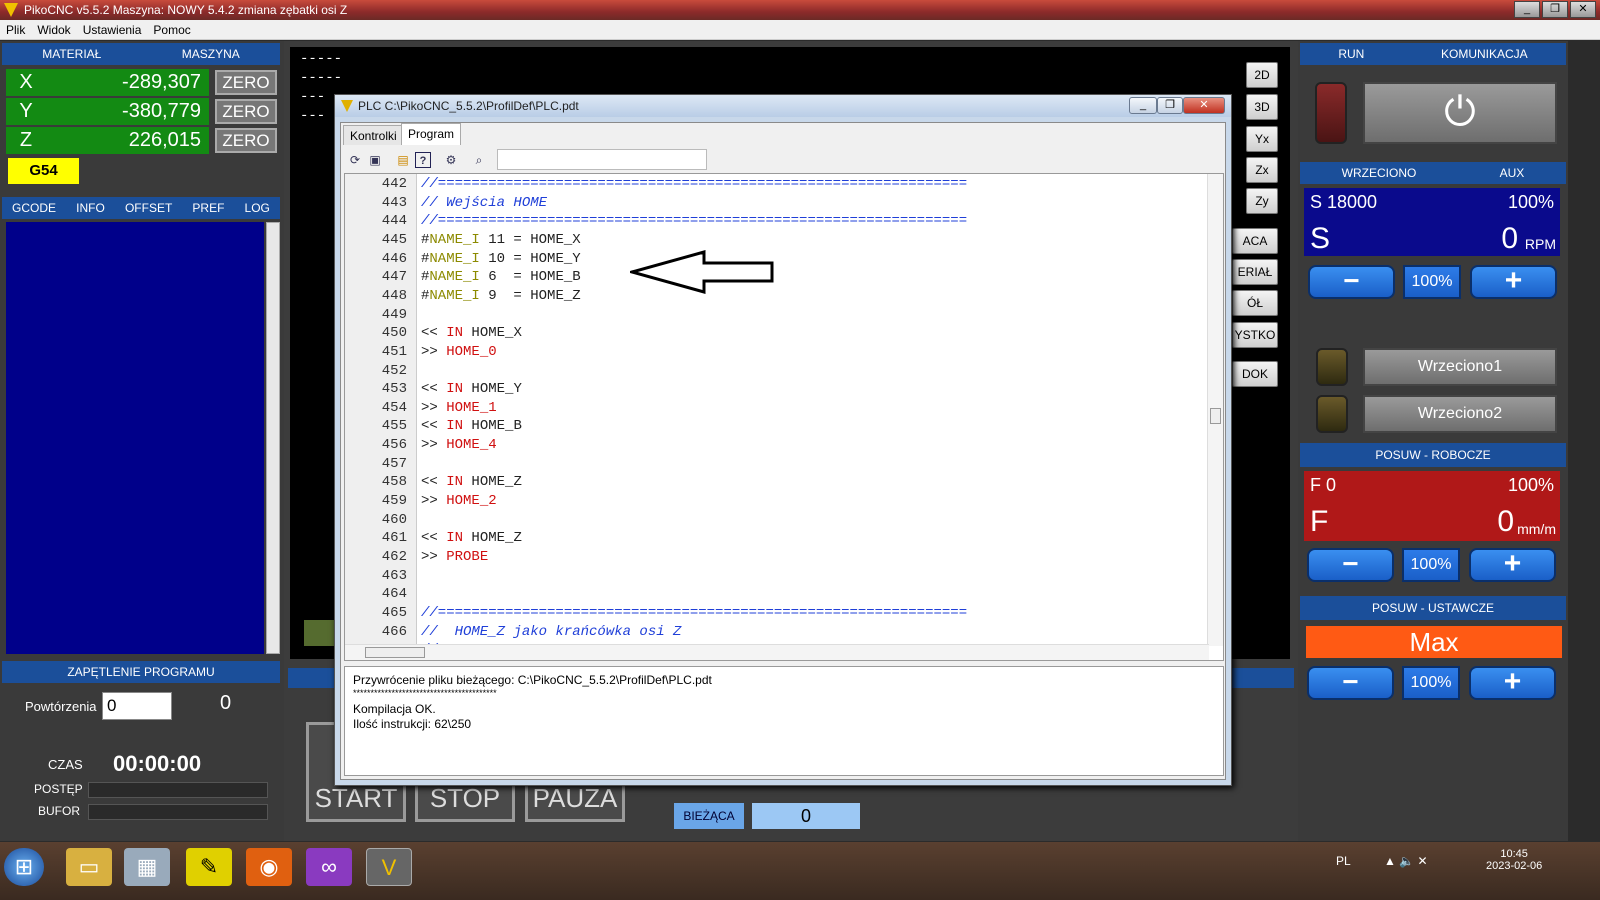  What do you see at coordinates (246, 82) in the screenshot?
I see `zero-x-button: ZERO` at bounding box center [246, 82].